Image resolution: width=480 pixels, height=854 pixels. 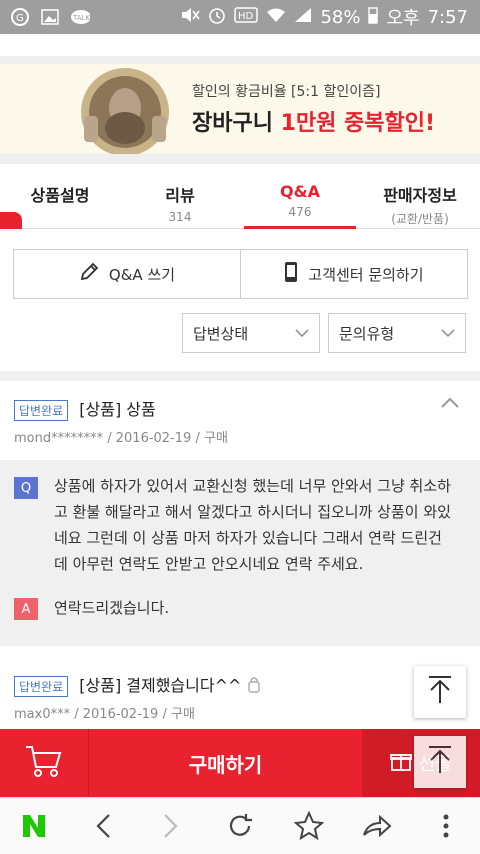 I want to click on hd-icon: HD, so click(x=246, y=17).